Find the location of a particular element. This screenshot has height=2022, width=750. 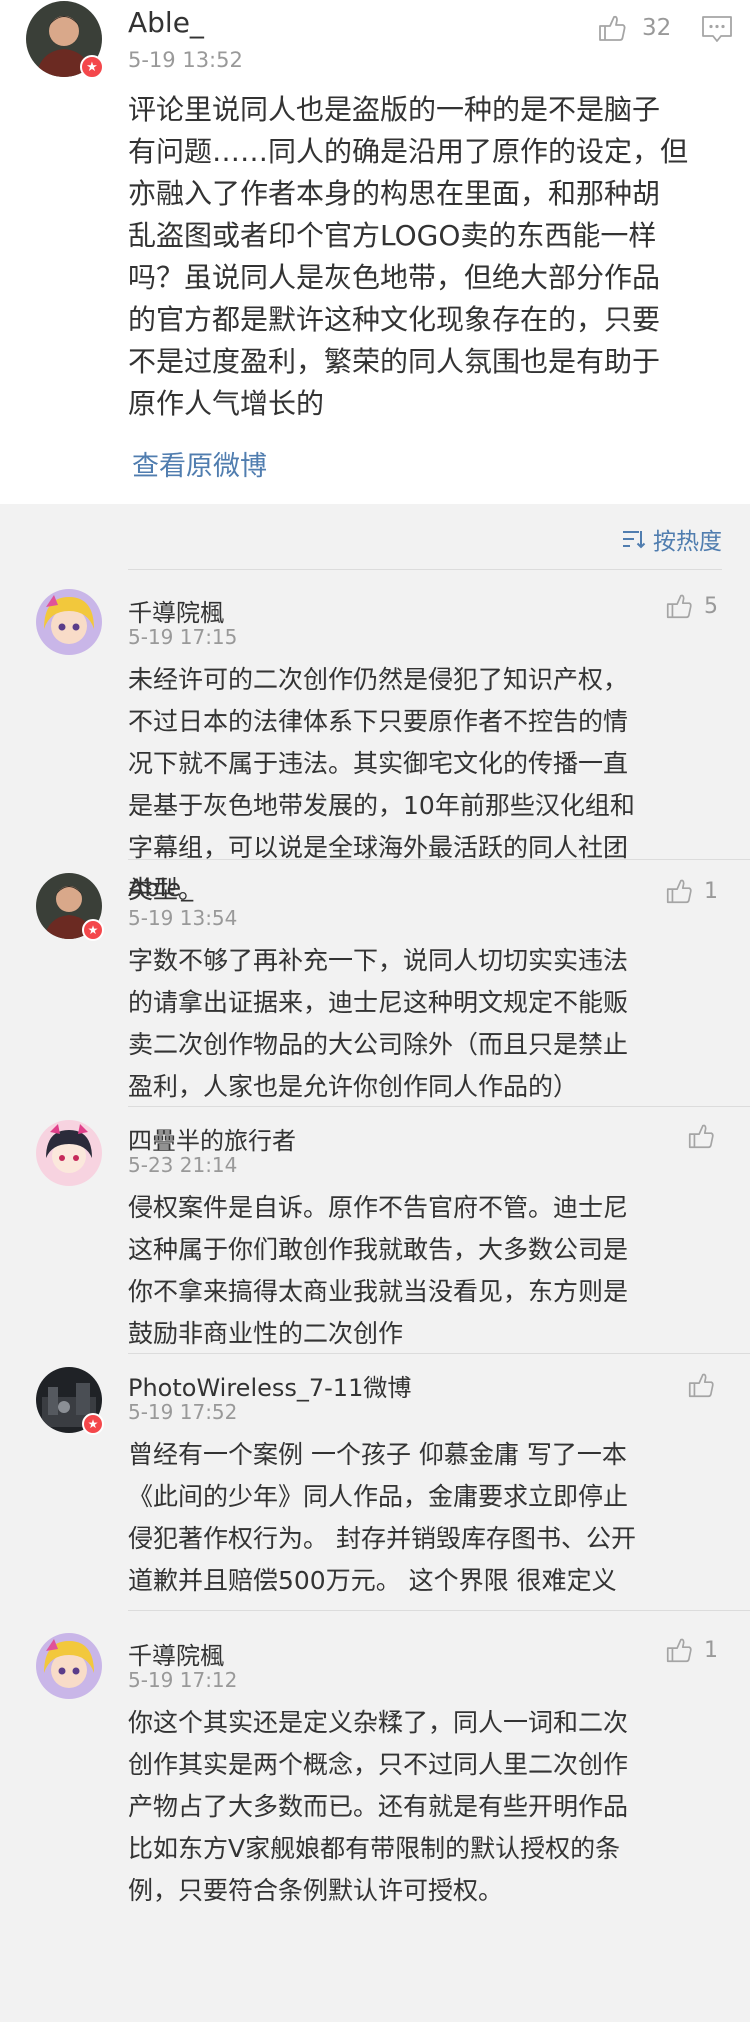

comment-line: 原作人气增长的 is located at coordinates (226, 403).